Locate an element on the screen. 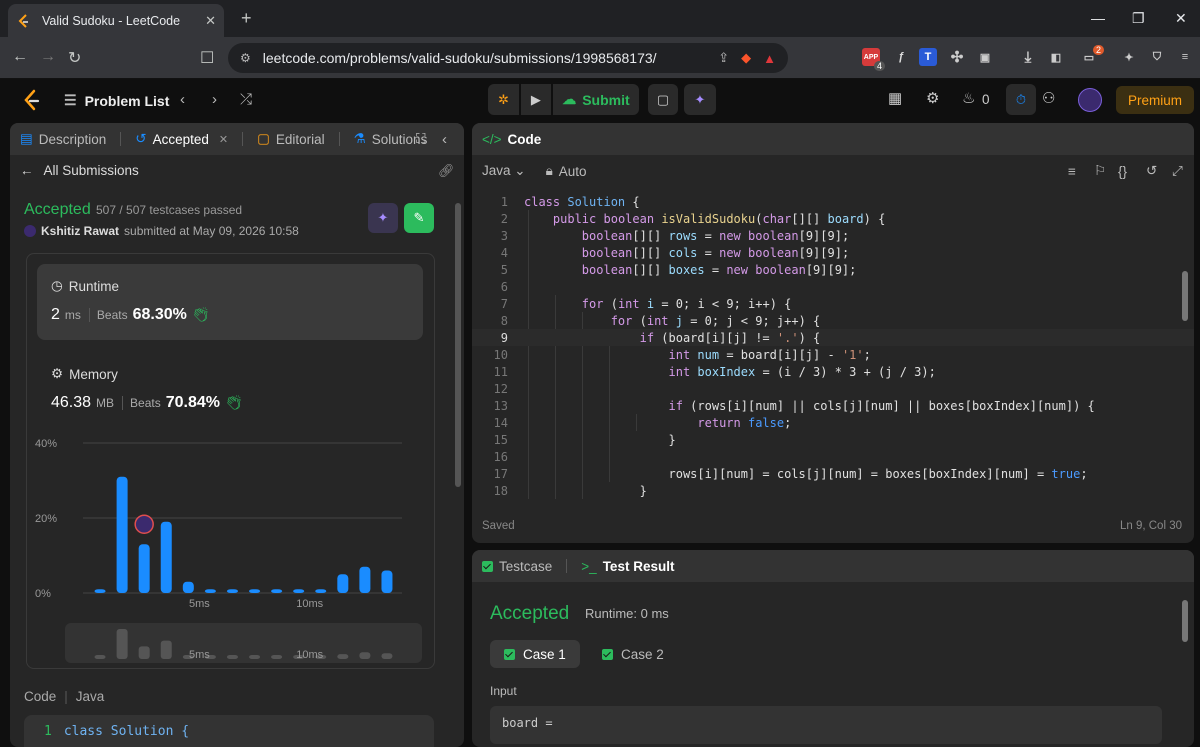 This screenshot has width=1200, height=747. tab-accepted: ↺ Accepted ✕ is located at coordinates (181, 139).